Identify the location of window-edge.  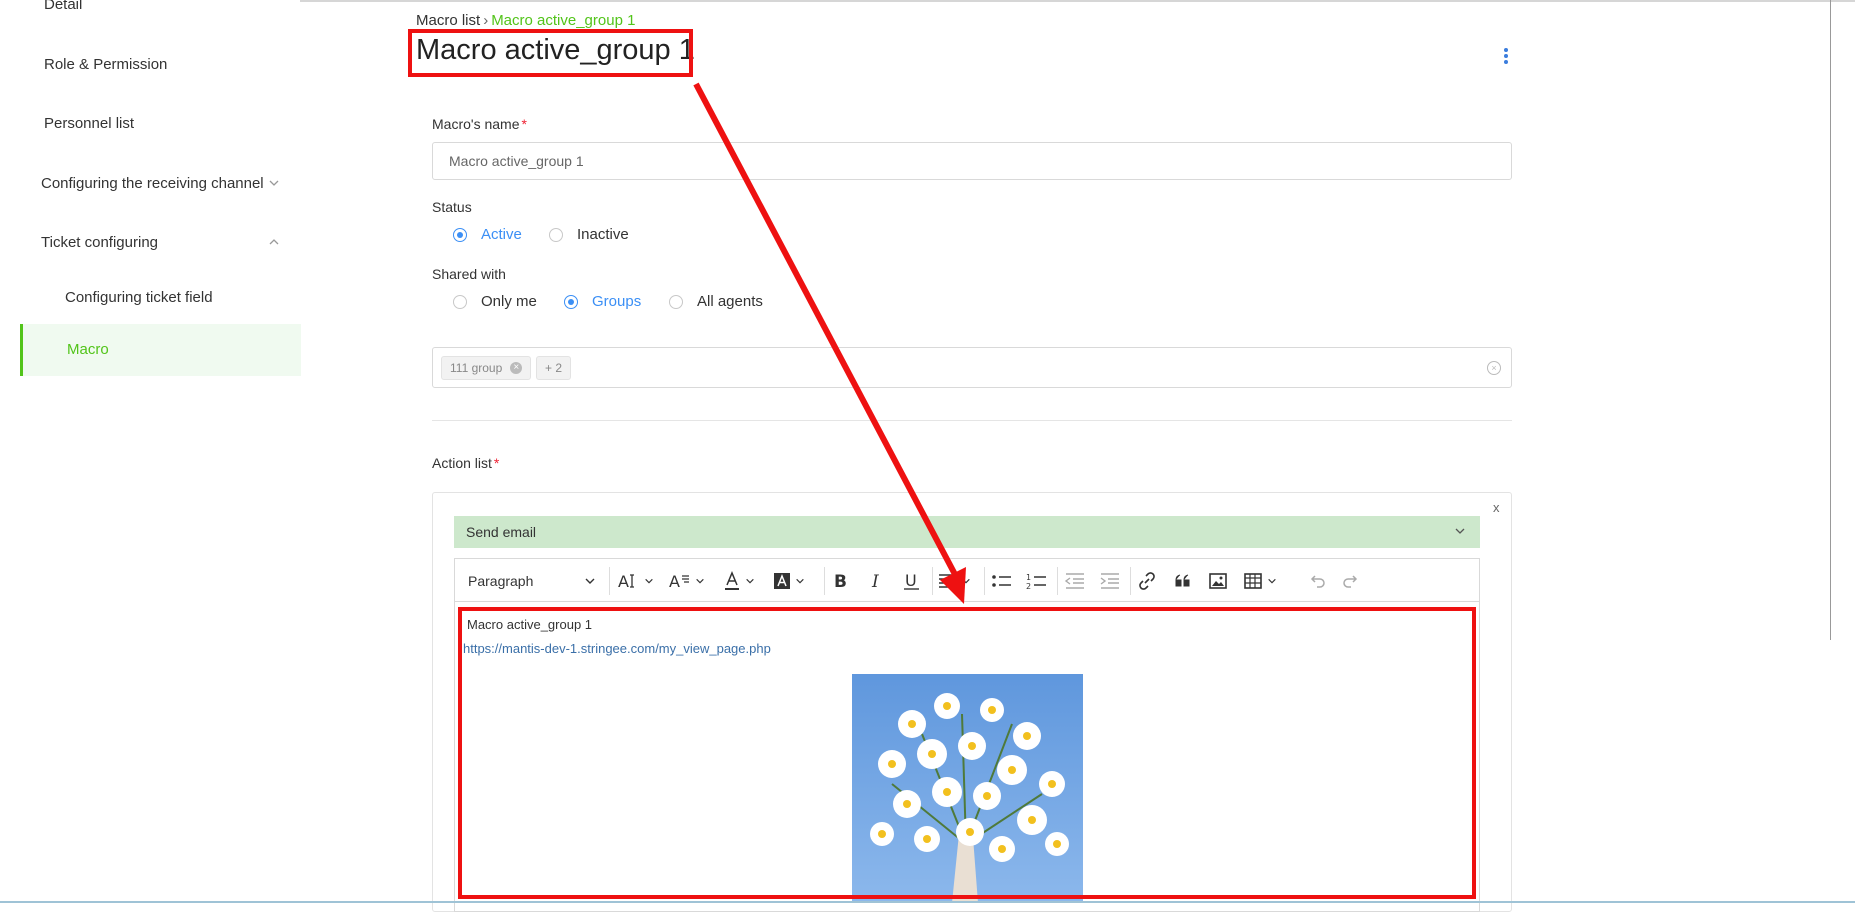
(1830, 320).